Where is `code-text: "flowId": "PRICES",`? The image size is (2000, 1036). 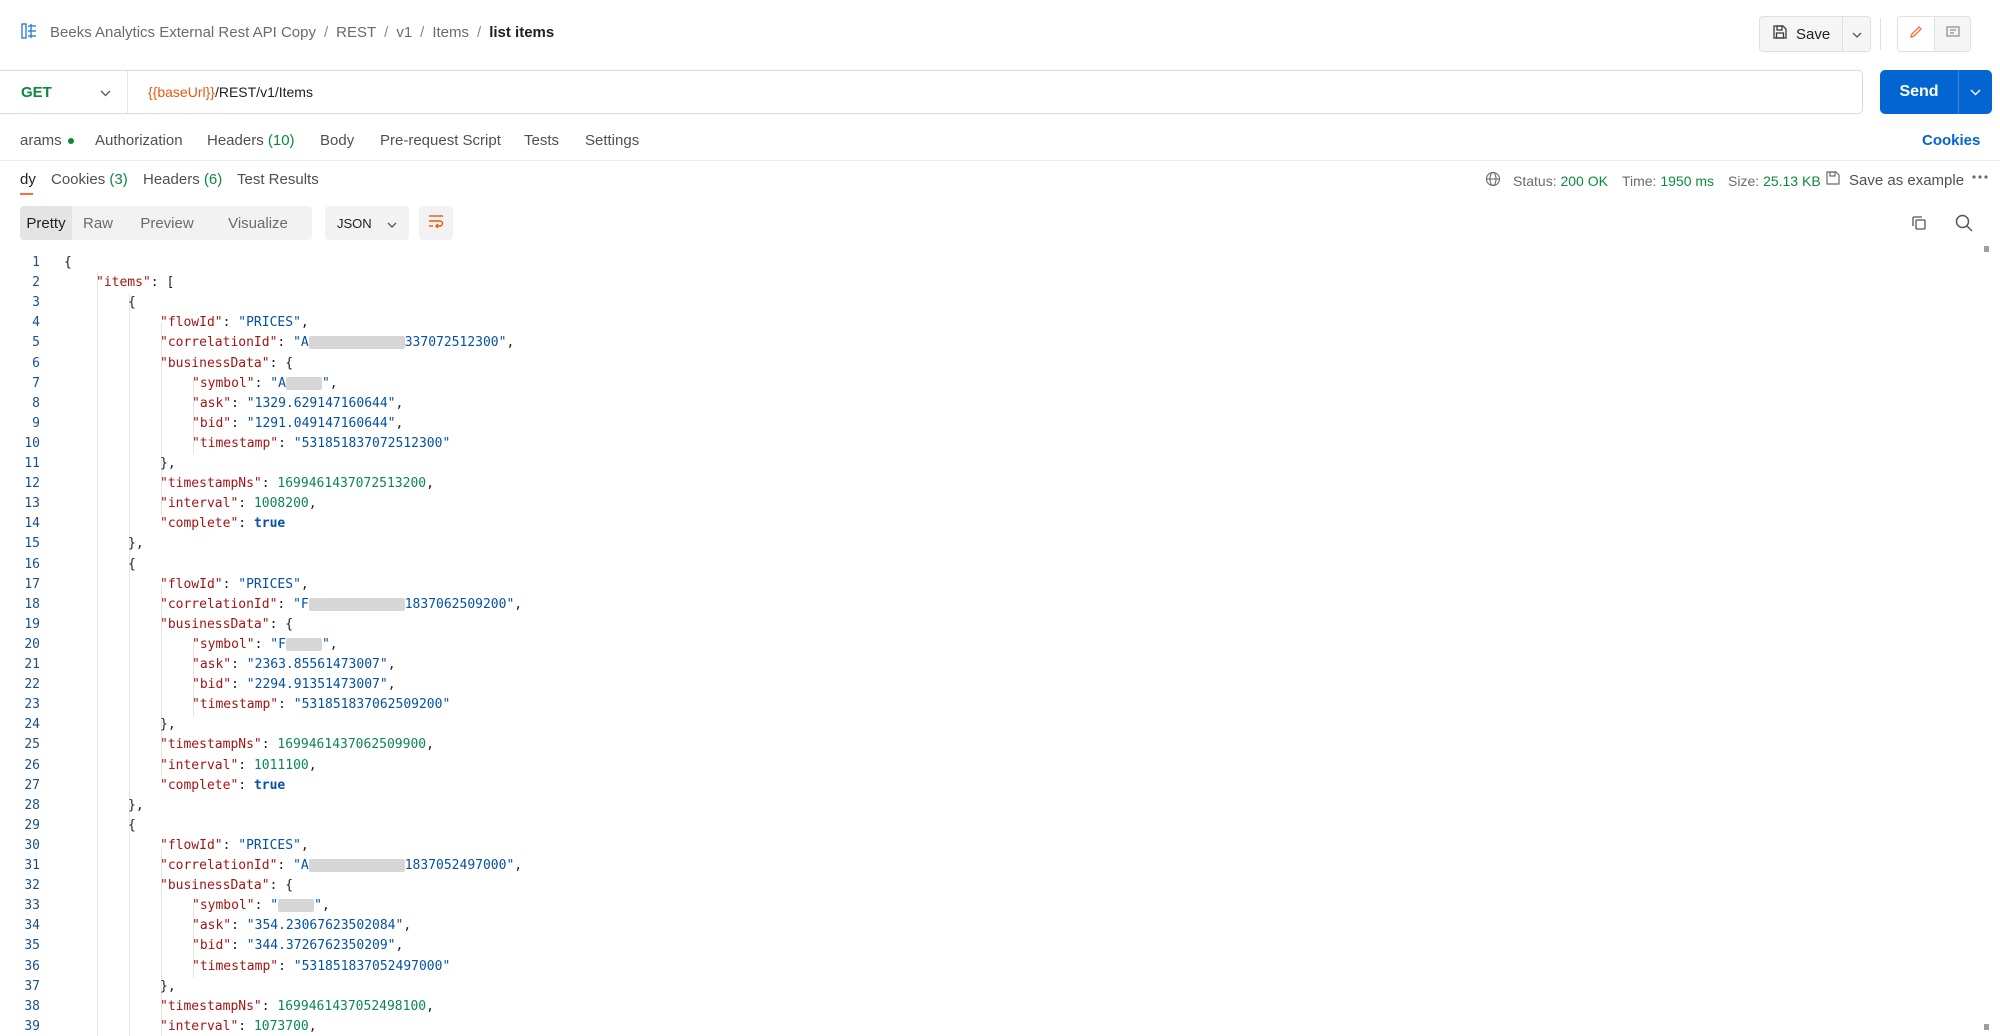
code-text: "flowId": "PRICES", is located at coordinates (234, 584).